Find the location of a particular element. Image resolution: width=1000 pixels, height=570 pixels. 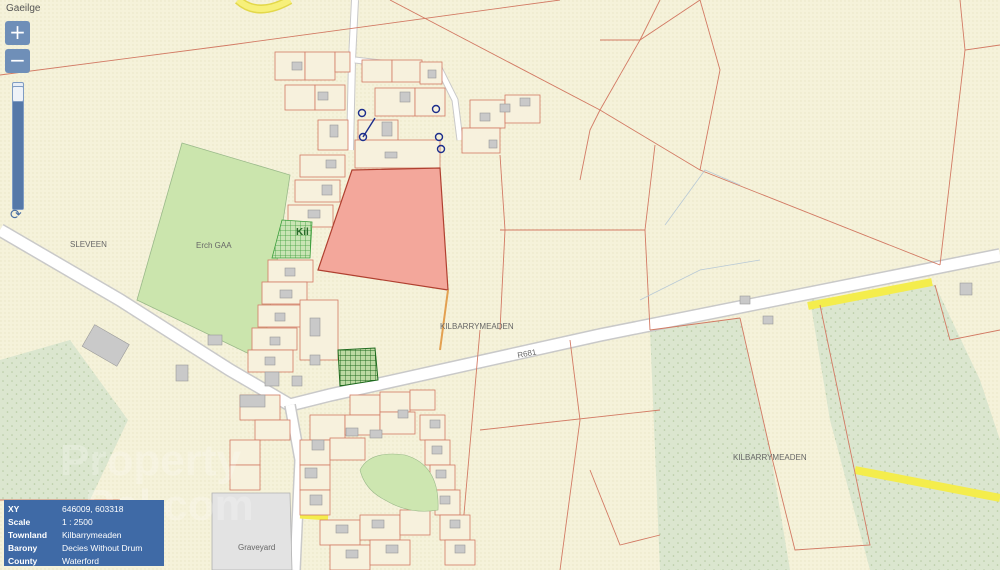

label-townland-right: KILBARRYMEADEN is located at coordinates (770, 457).